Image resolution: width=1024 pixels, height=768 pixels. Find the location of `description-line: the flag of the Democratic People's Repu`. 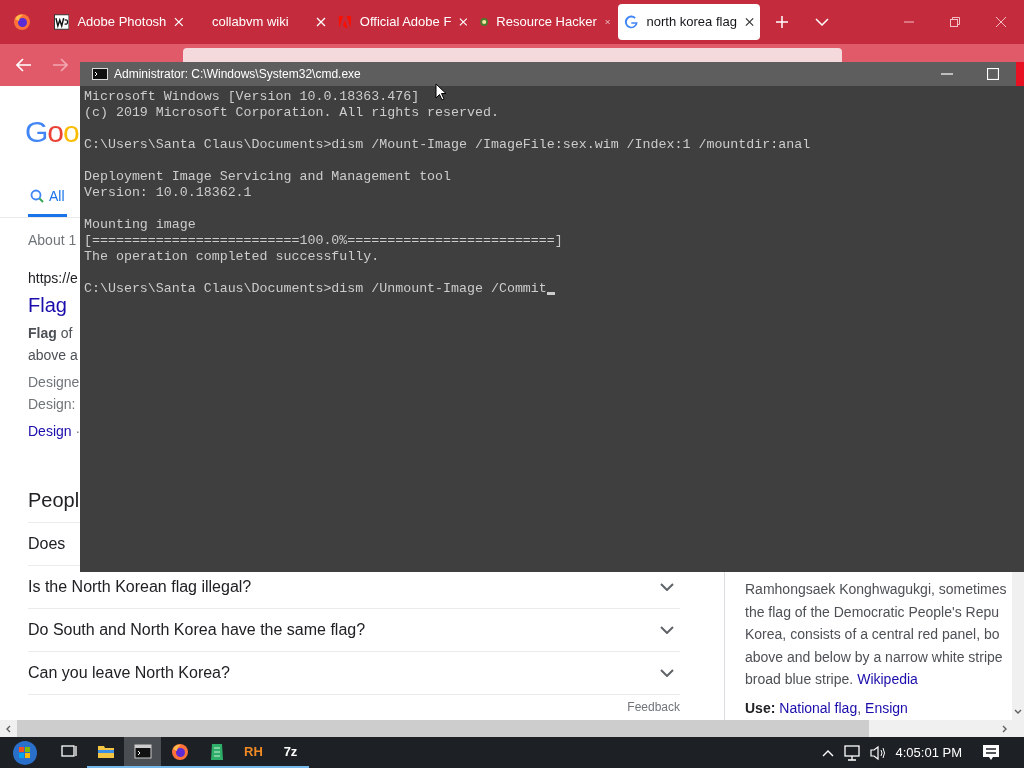

description-line: the flag of the Democratic People's Repu is located at coordinates (872, 612).